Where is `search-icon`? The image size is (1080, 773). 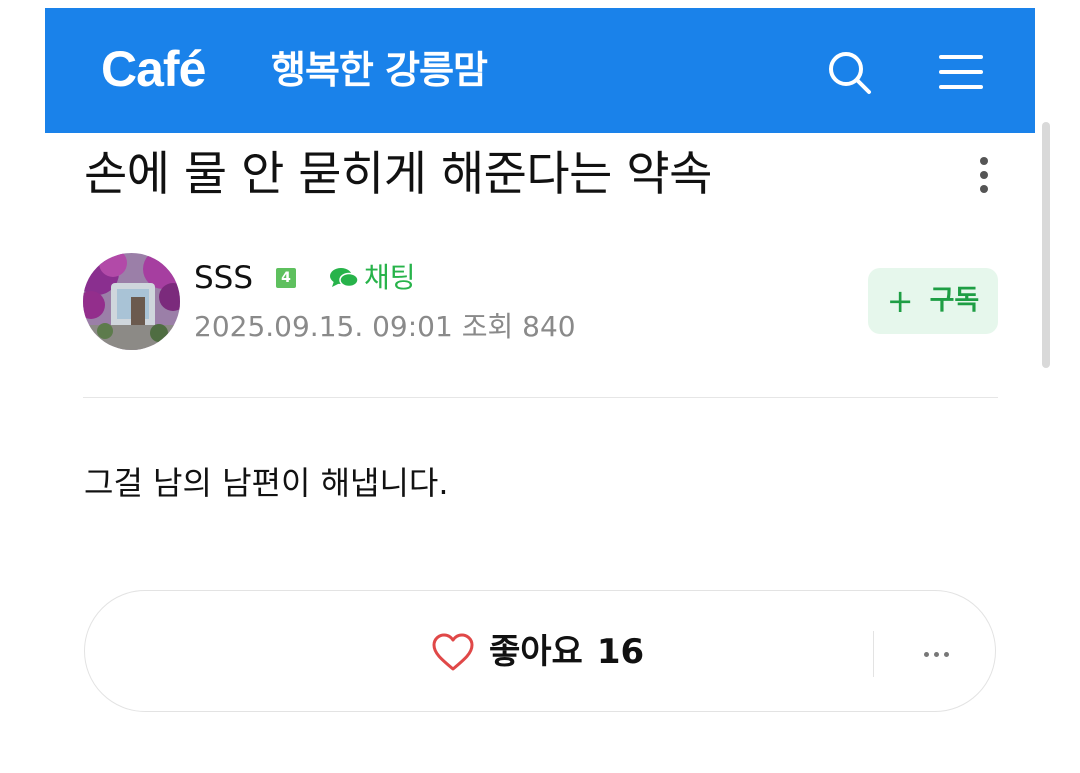
search-icon is located at coordinates (850, 73).